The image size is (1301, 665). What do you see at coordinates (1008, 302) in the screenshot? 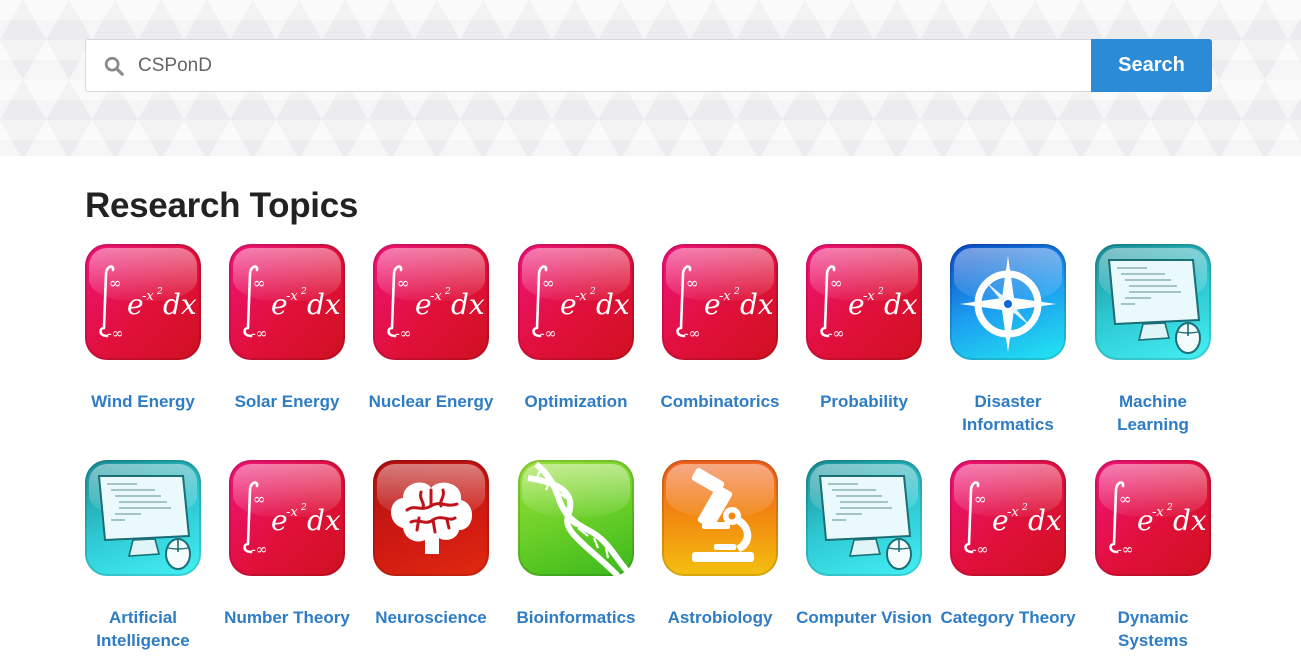
I see `compass-icon` at bounding box center [1008, 302].